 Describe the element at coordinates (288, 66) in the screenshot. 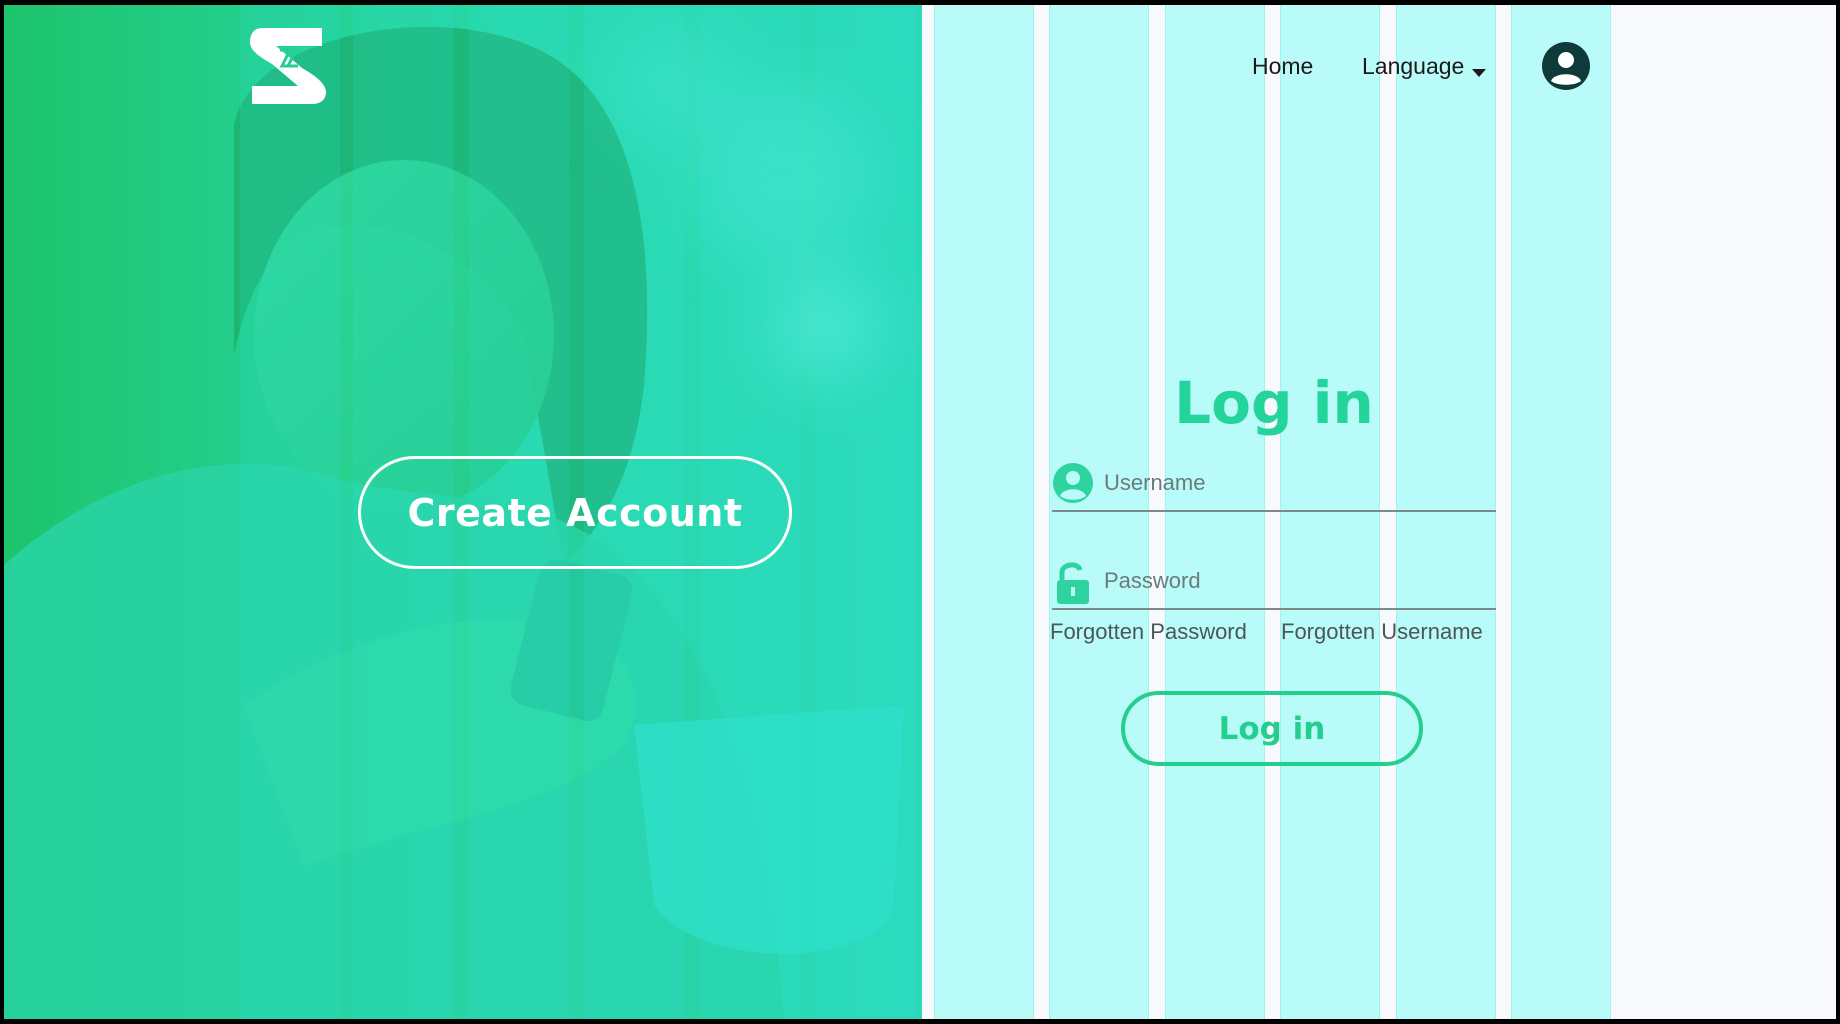

I see `brand-logo-icon` at that location.